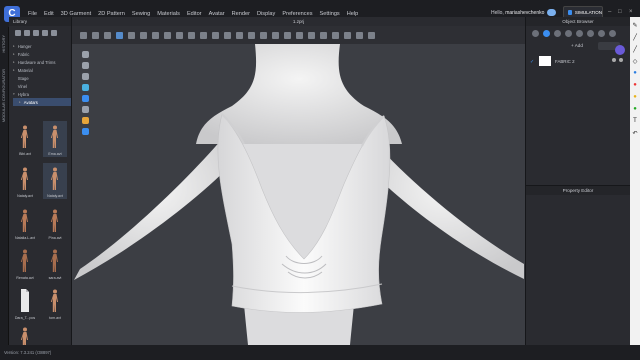  I want to click on undo-icon: ↶, so click(635, 133).